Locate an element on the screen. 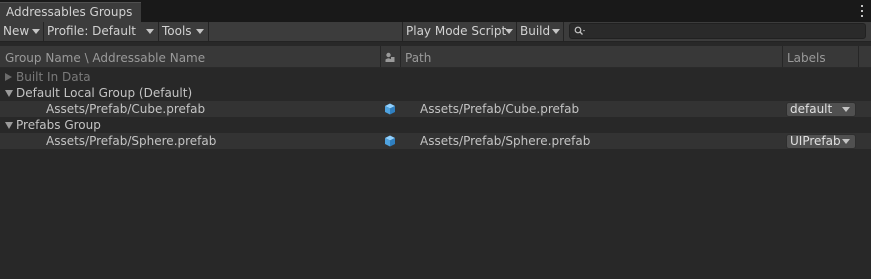 The image size is (871, 279). group-name: Prefabs Group is located at coordinates (58, 125).